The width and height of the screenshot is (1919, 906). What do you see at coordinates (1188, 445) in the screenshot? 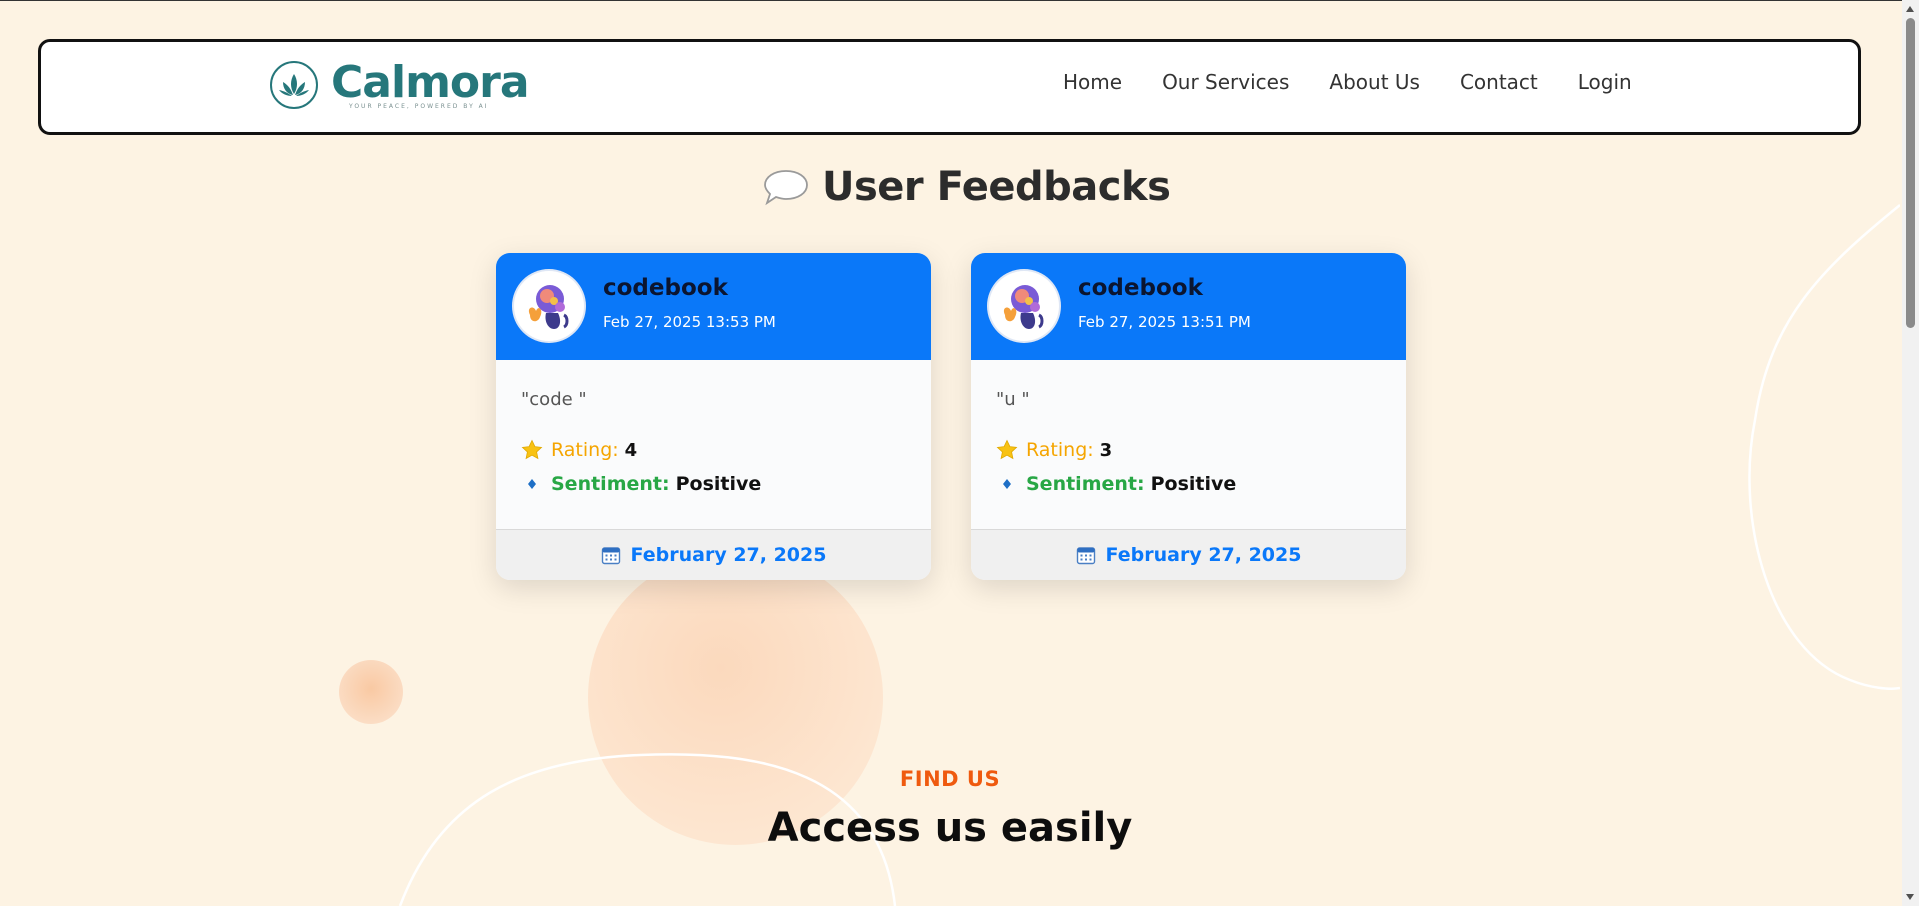
I see `card-body: "u " Rating: 3 Sentiment: Positive` at bounding box center [1188, 445].